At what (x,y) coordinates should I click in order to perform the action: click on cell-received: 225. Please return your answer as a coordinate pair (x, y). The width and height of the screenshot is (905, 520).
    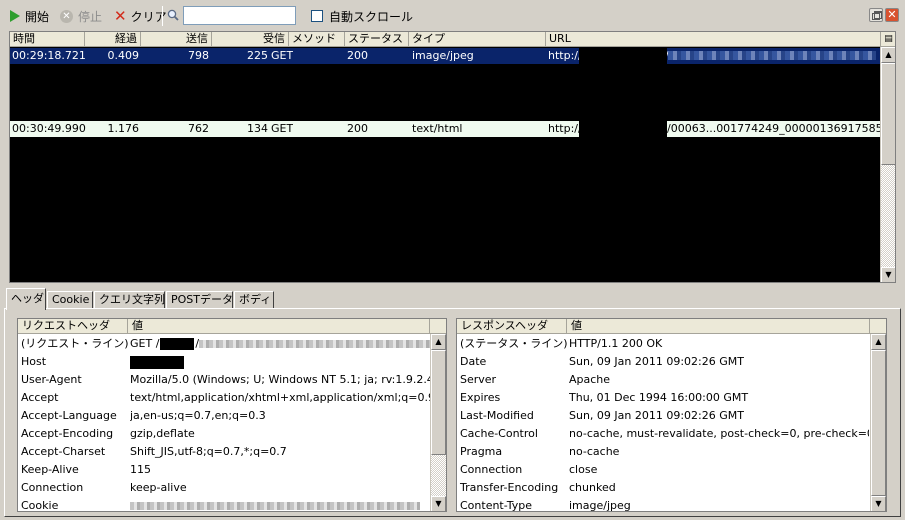
    Looking at the image, I should click on (257, 55).